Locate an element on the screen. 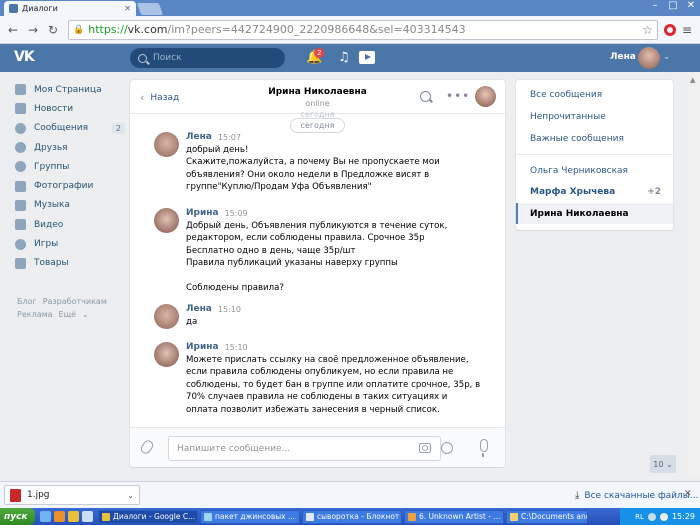  nav-item-video: Видео is located at coordinates (70, 224).